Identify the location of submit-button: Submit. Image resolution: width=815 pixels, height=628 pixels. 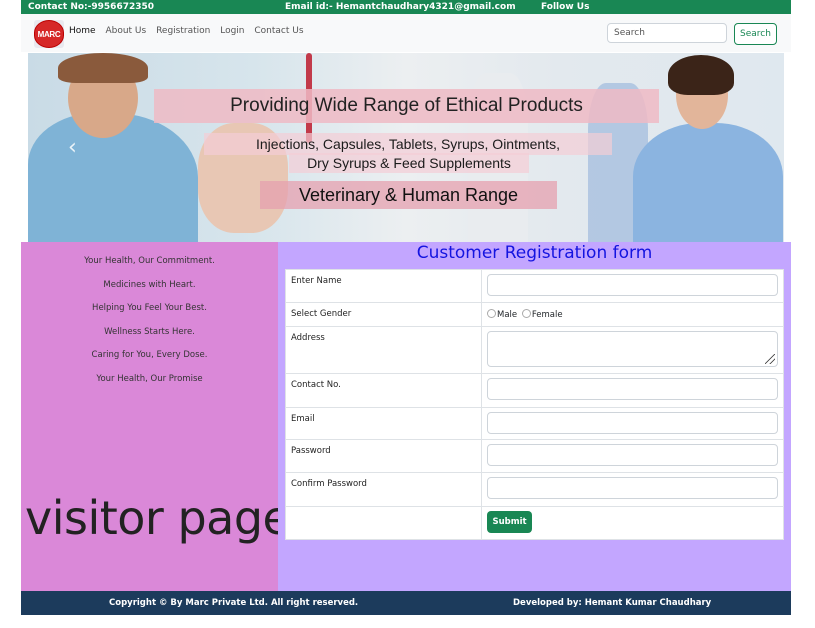
(509, 522).